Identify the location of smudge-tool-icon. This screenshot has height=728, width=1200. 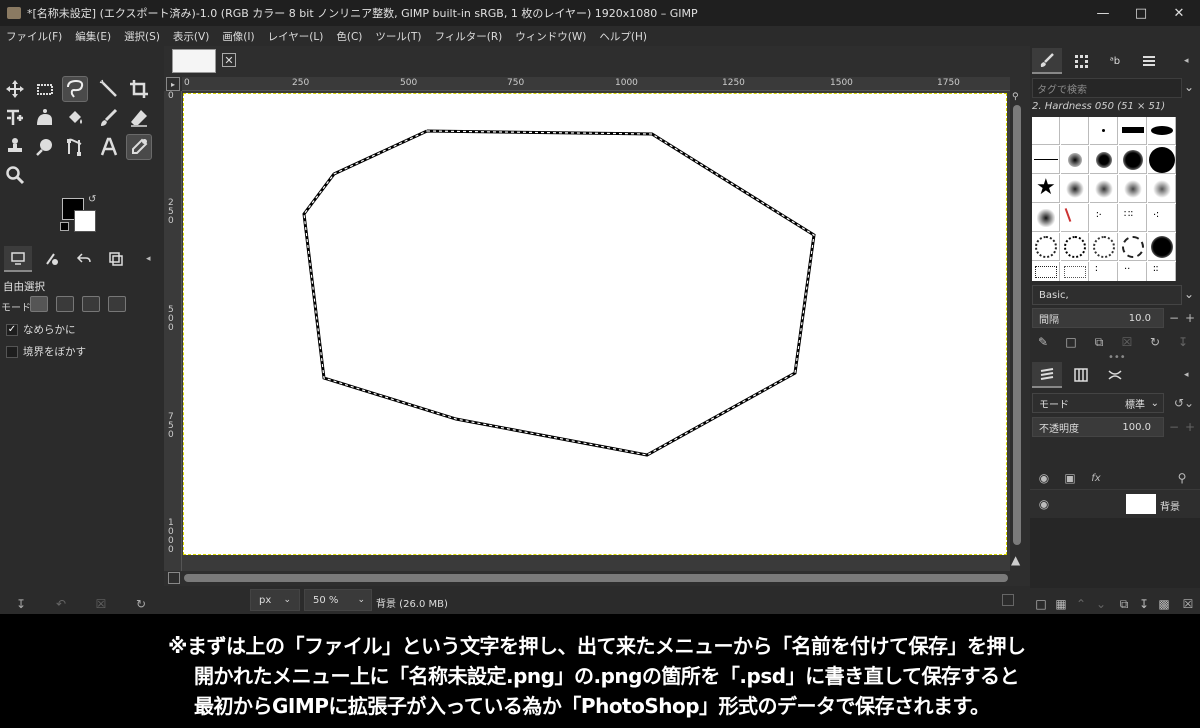
(45, 147).